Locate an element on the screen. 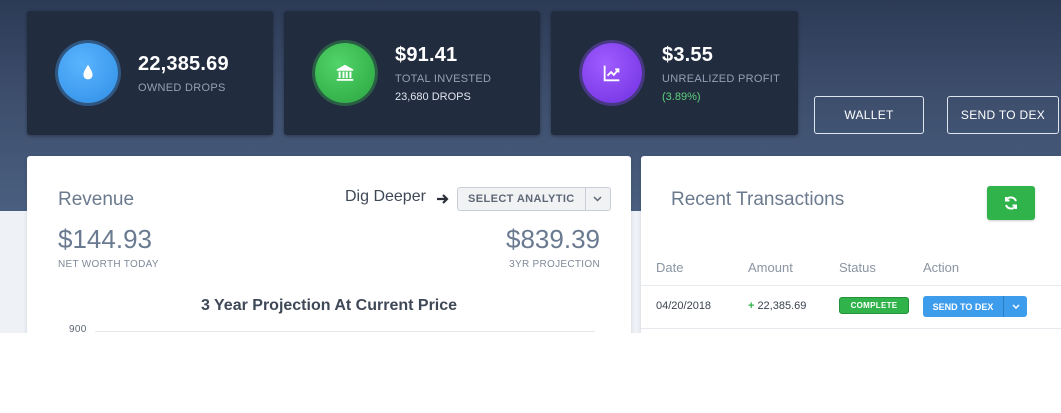  chart-title: 3 Year Projection At Current Price is located at coordinates (329, 305).